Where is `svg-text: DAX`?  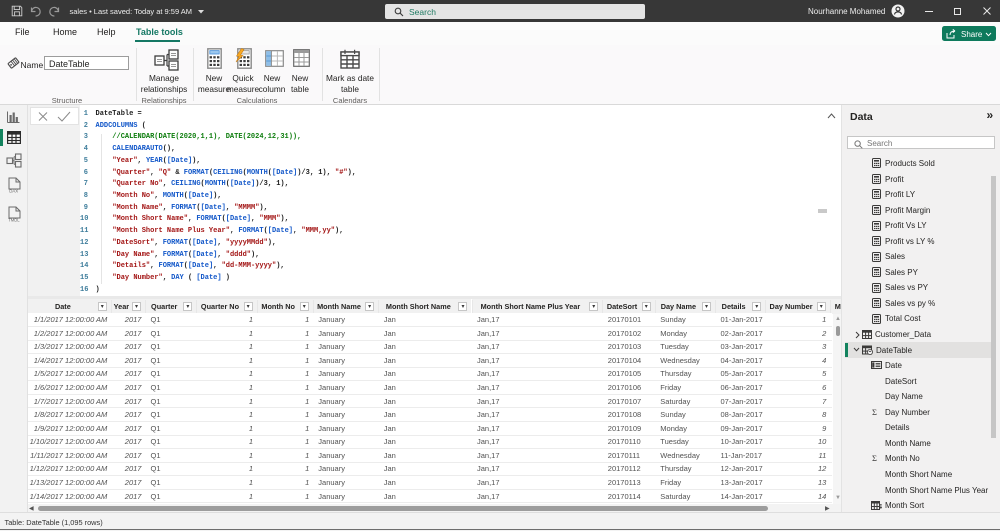
svg-text: DAX is located at coordinates (13, 191).